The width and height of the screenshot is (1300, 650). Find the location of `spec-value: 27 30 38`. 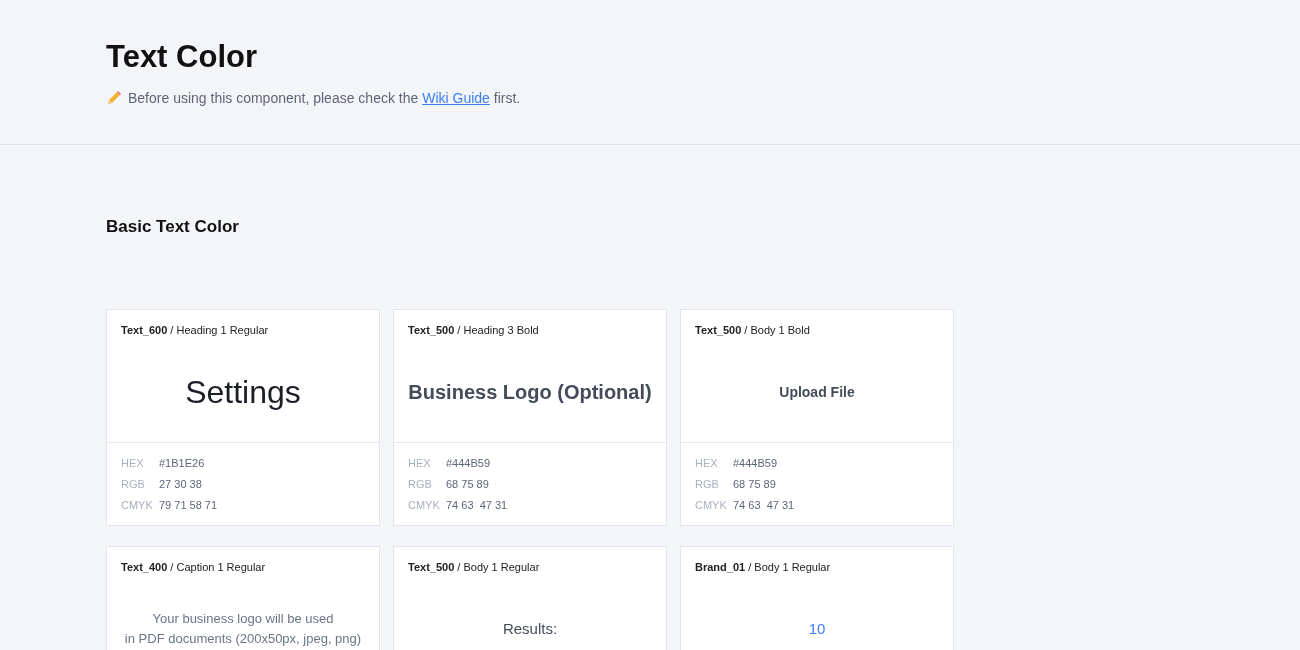

spec-value: 27 30 38 is located at coordinates (181, 484).